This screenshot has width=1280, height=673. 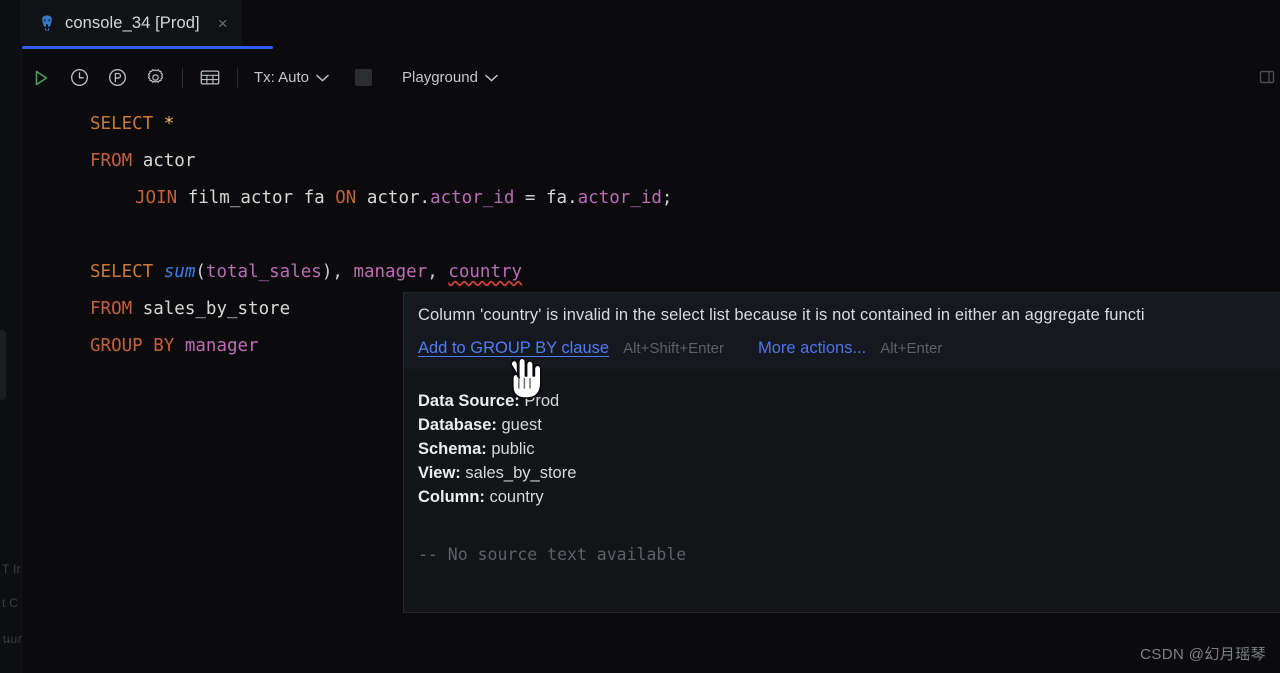 What do you see at coordinates (132, 346) in the screenshot?
I see `sql-keyword-group-by: GROUP BY` at bounding box center [132, 346].